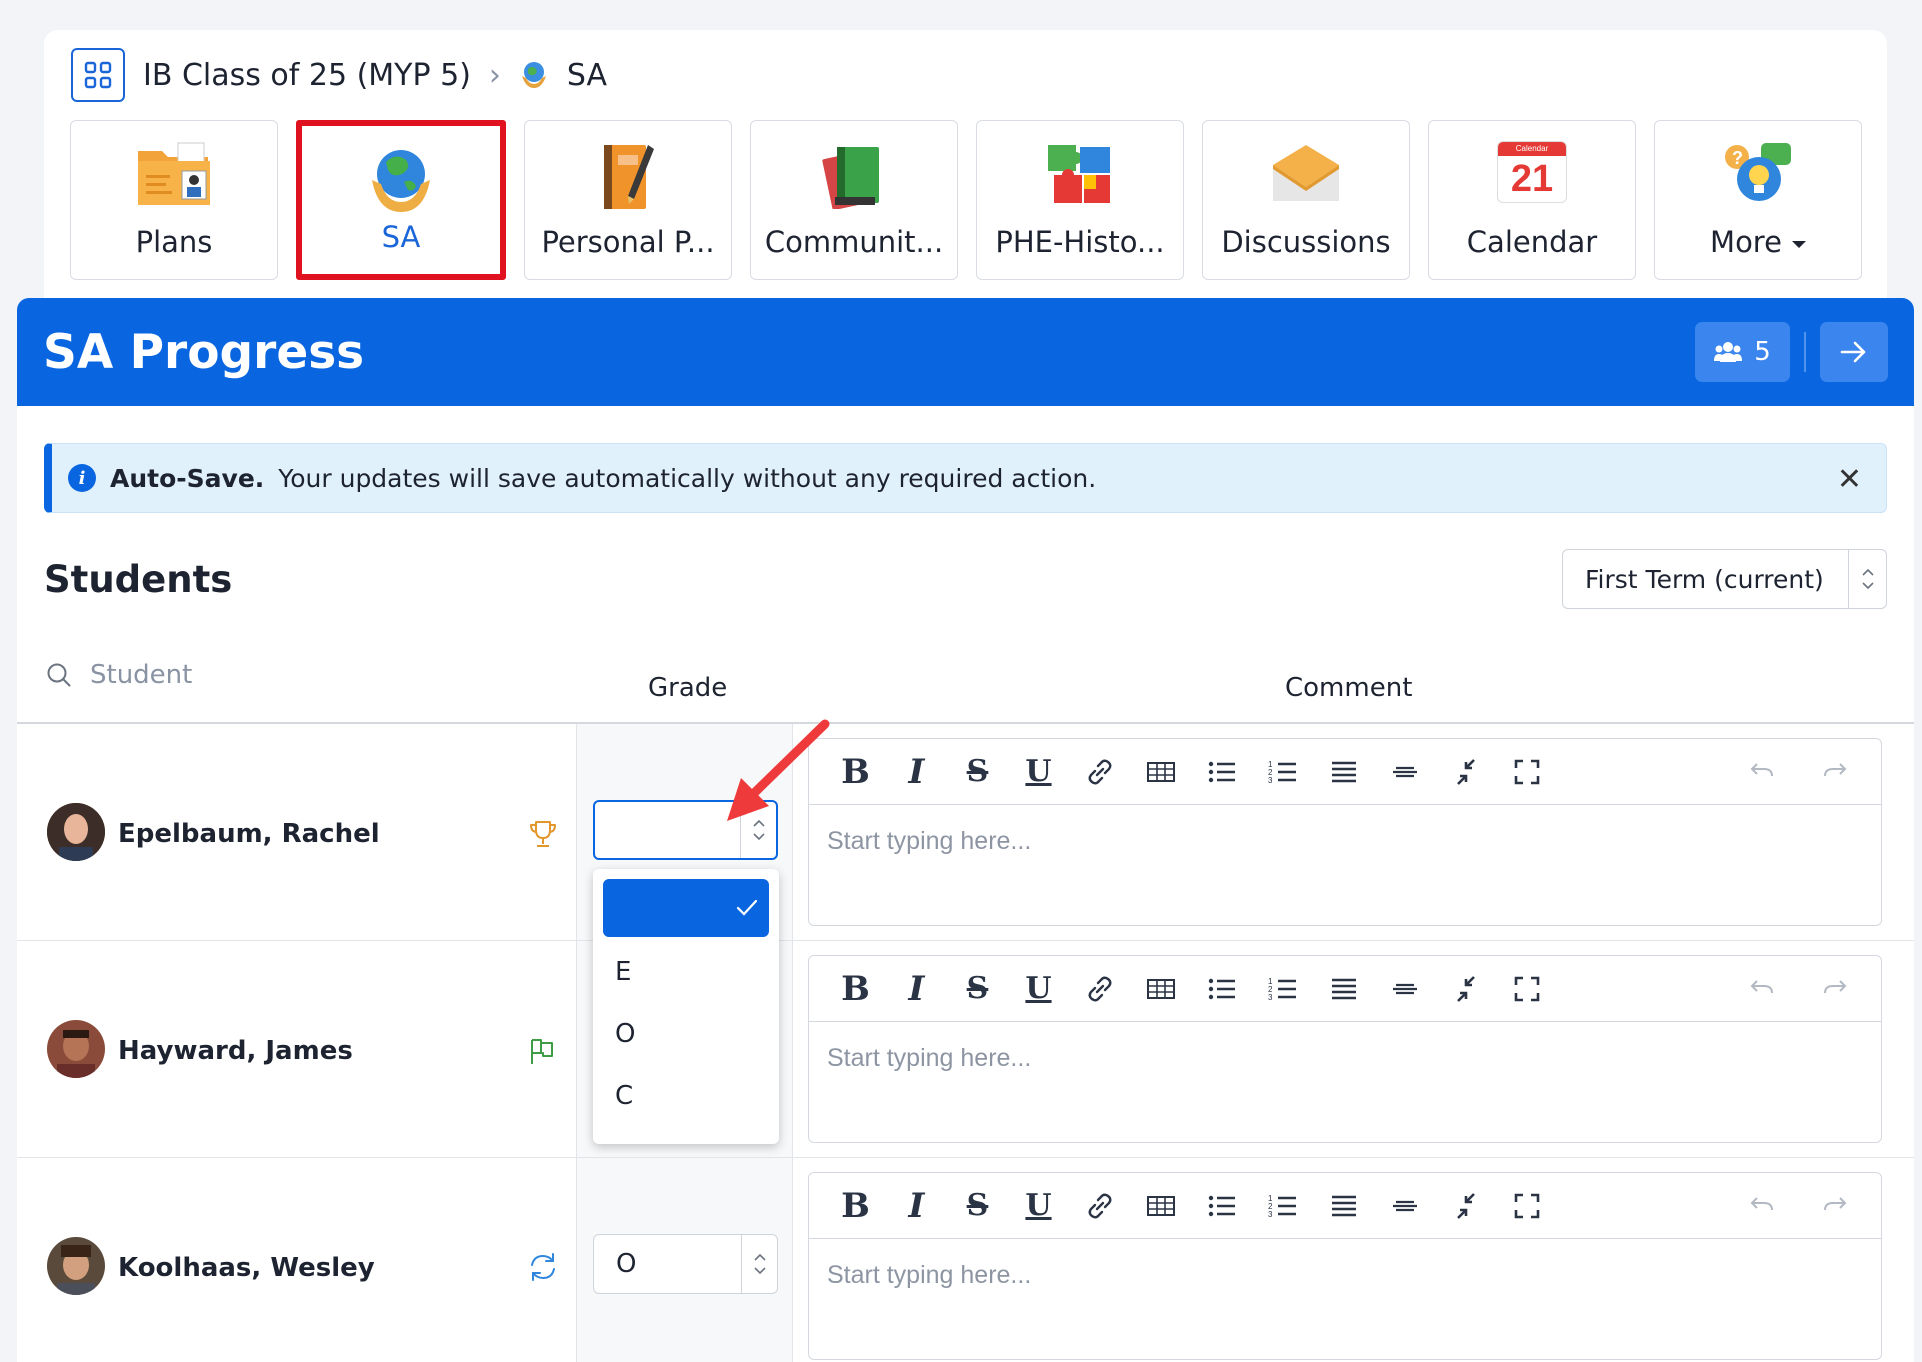 This screenshot has width=1922, height=1362. What do you see at coordinates (1746, 242) in the screenshot?
I see `more-label: More` at bounding box center [1746, 242].